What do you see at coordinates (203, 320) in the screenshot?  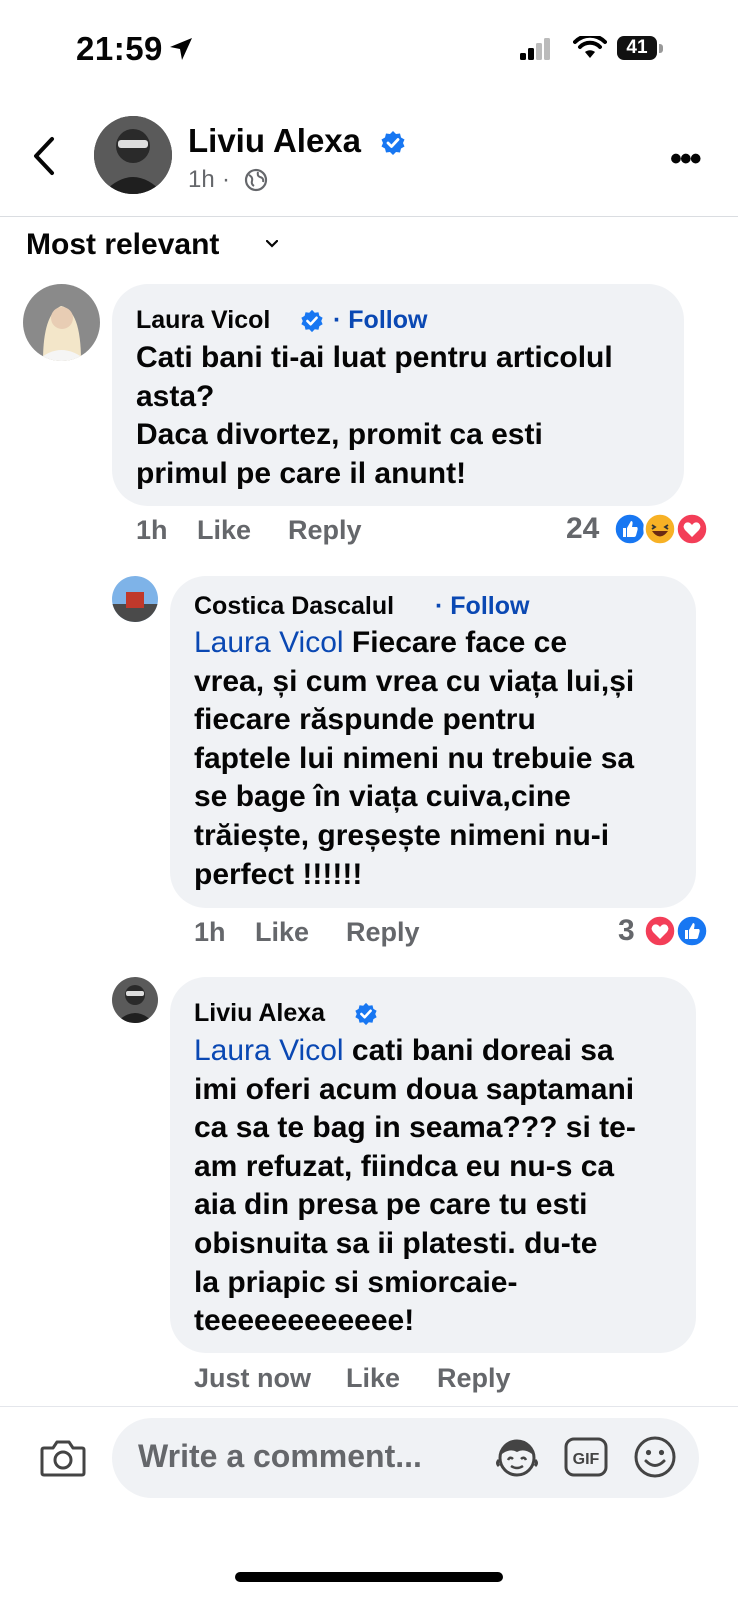 I see `comment-author: Laura Vicol` at bounding box center [203, 320].